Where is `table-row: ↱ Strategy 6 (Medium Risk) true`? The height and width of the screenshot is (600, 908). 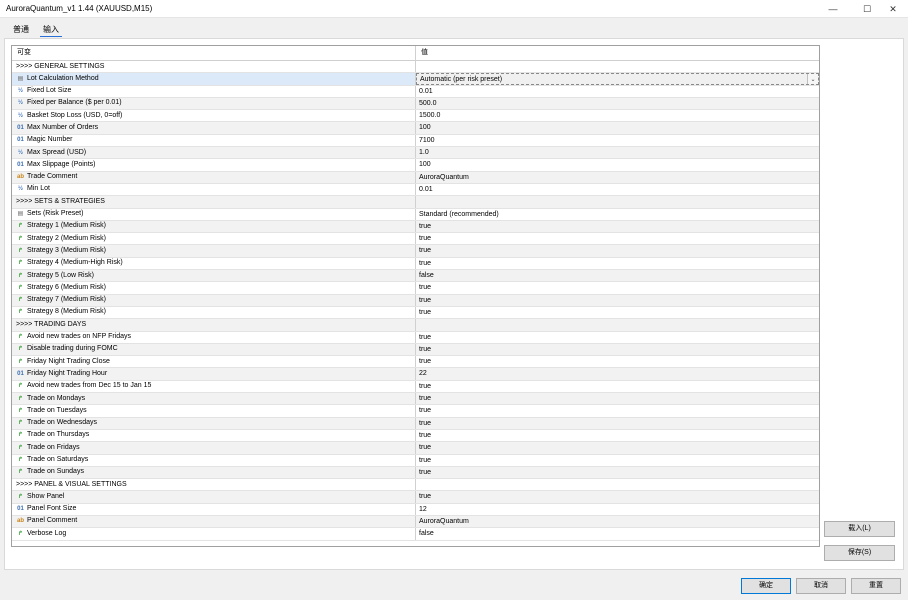
table-row: ↱ Strategy 6 (Medium Risk) true is located at coordinates (415, 288).